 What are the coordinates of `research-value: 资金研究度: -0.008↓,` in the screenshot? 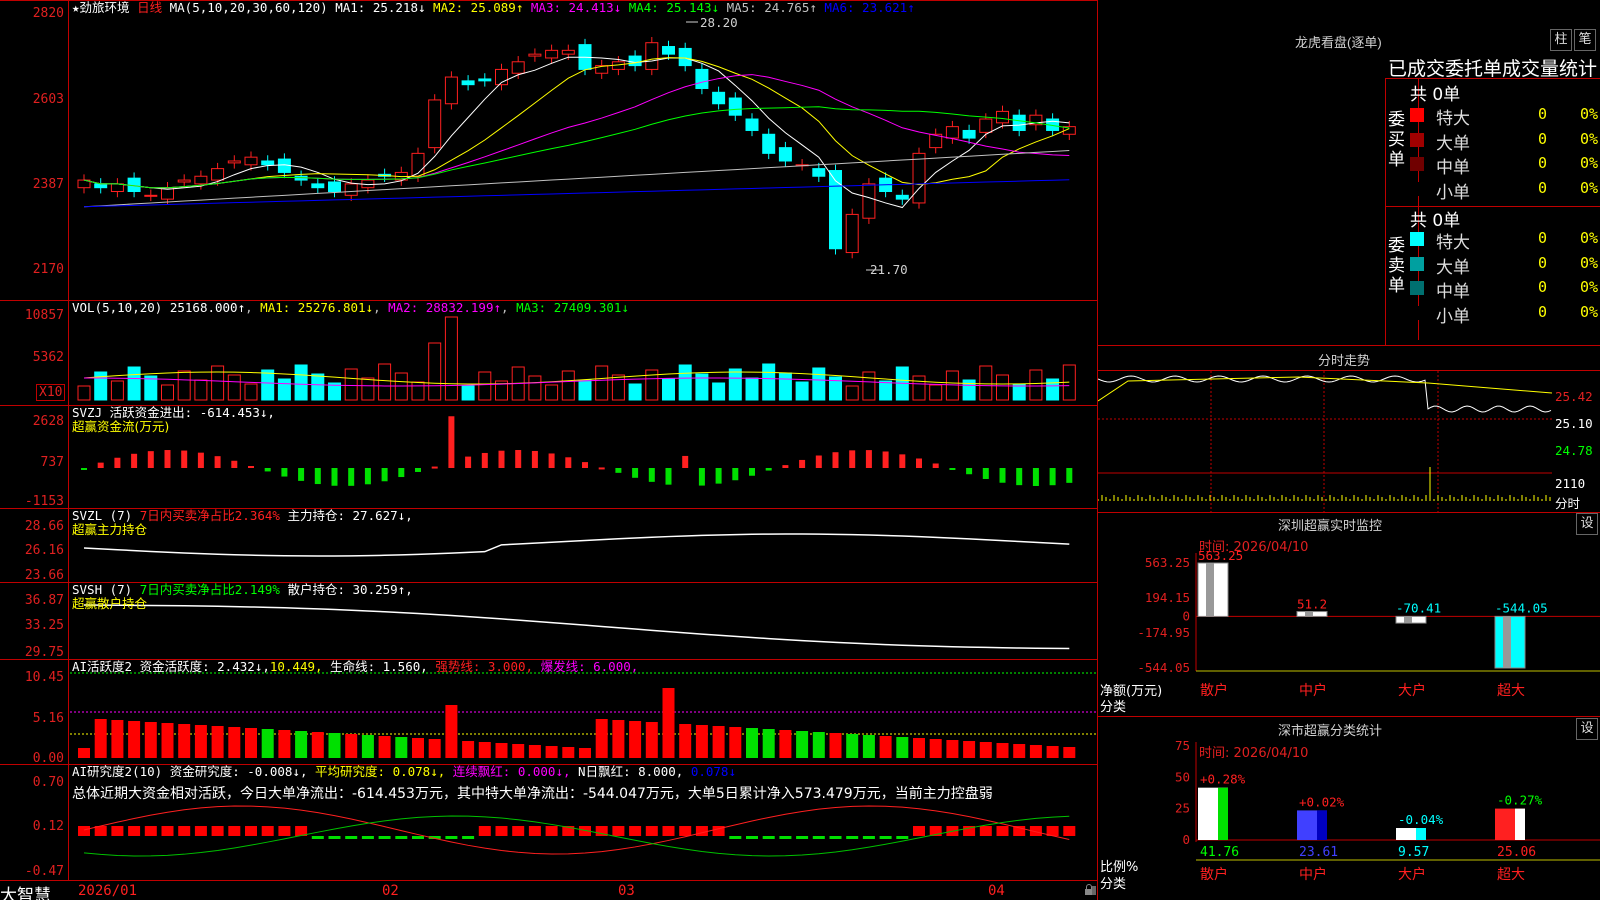 It's located at (238, 771).